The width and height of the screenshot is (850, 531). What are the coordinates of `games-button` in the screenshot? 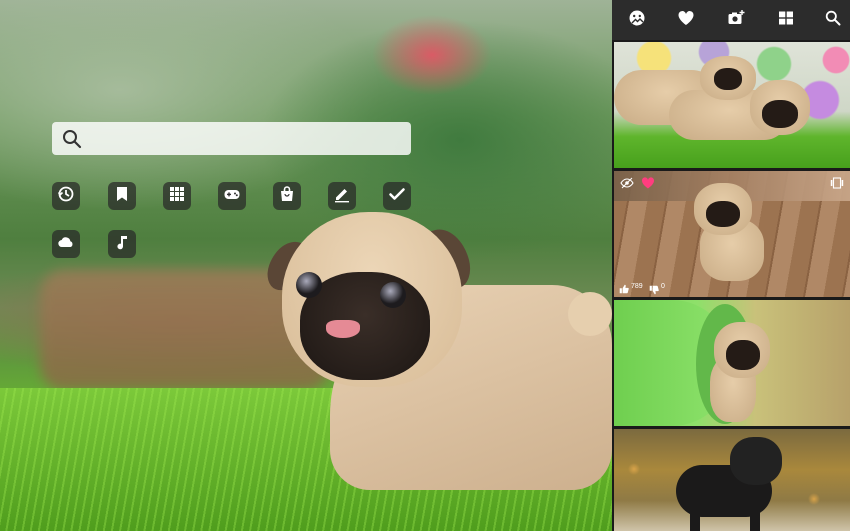 It's located at (232, 196).